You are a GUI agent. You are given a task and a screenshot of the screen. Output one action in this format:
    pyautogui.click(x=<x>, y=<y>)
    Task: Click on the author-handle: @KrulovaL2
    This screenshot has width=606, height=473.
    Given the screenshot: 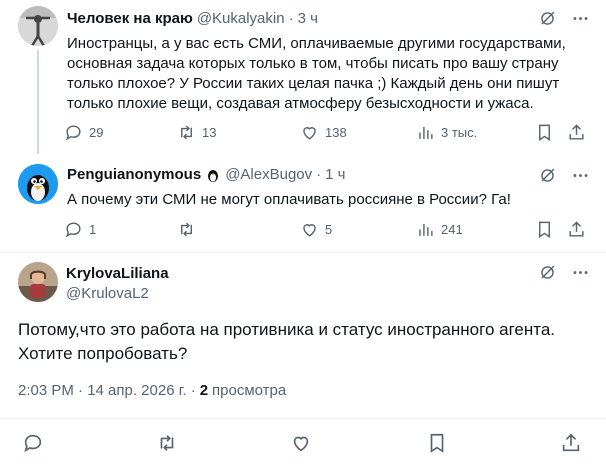 What is the action you would take?
    pyautogui.click(x=107, y=293)
    